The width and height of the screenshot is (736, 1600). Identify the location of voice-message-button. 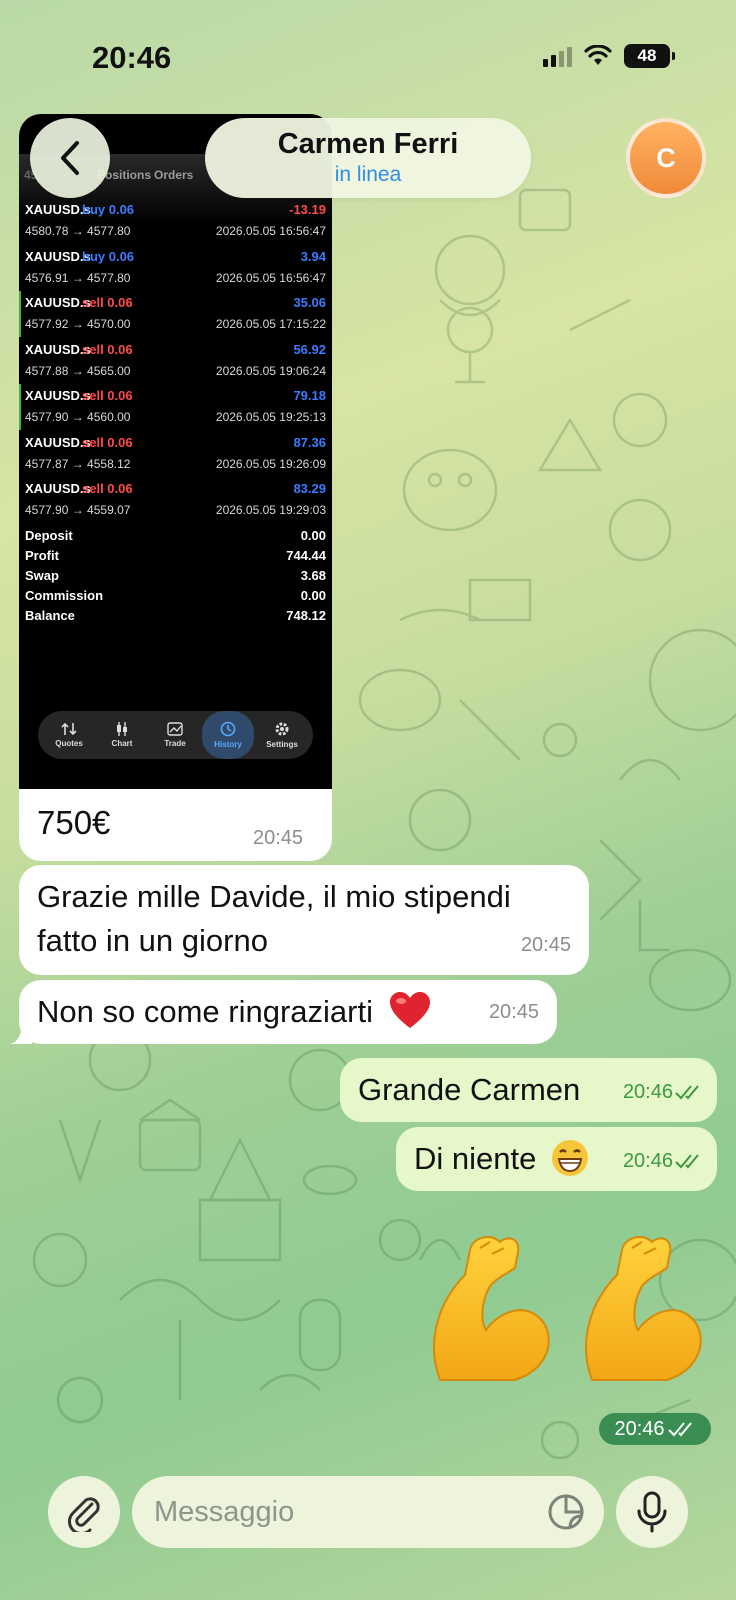
(652, 1512).